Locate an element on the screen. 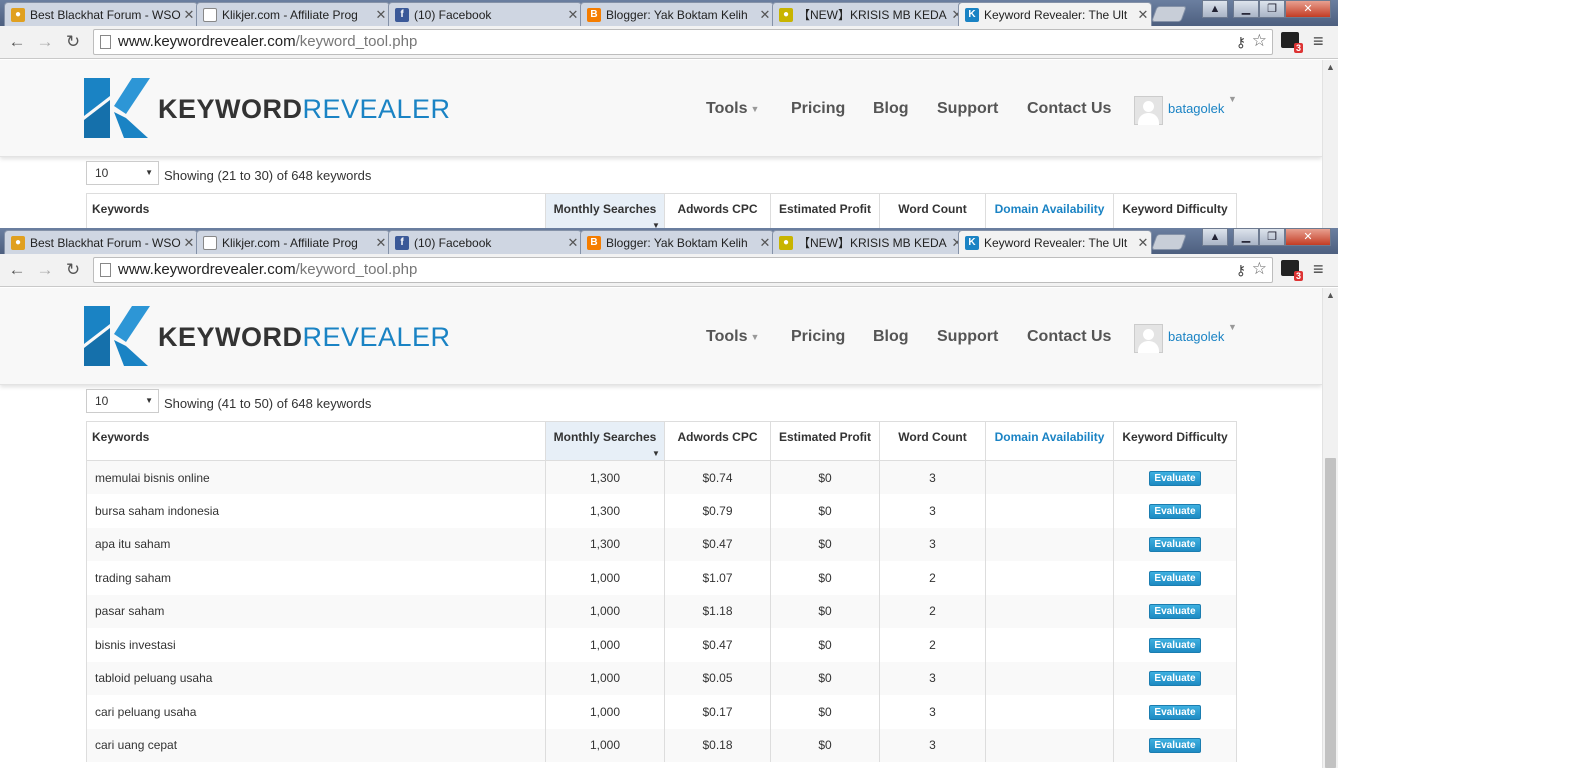 This screenshot has width=1594, height=768. keyword-cell: bisnis investasi is located at coordinates (316, 645).